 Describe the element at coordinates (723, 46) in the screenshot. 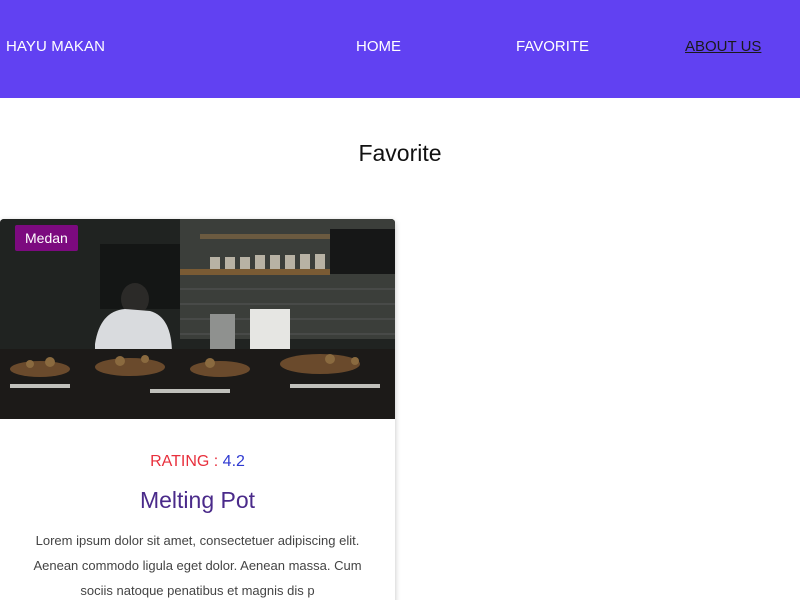

I see `nav-link-about-us: ABOUT US` at that location.